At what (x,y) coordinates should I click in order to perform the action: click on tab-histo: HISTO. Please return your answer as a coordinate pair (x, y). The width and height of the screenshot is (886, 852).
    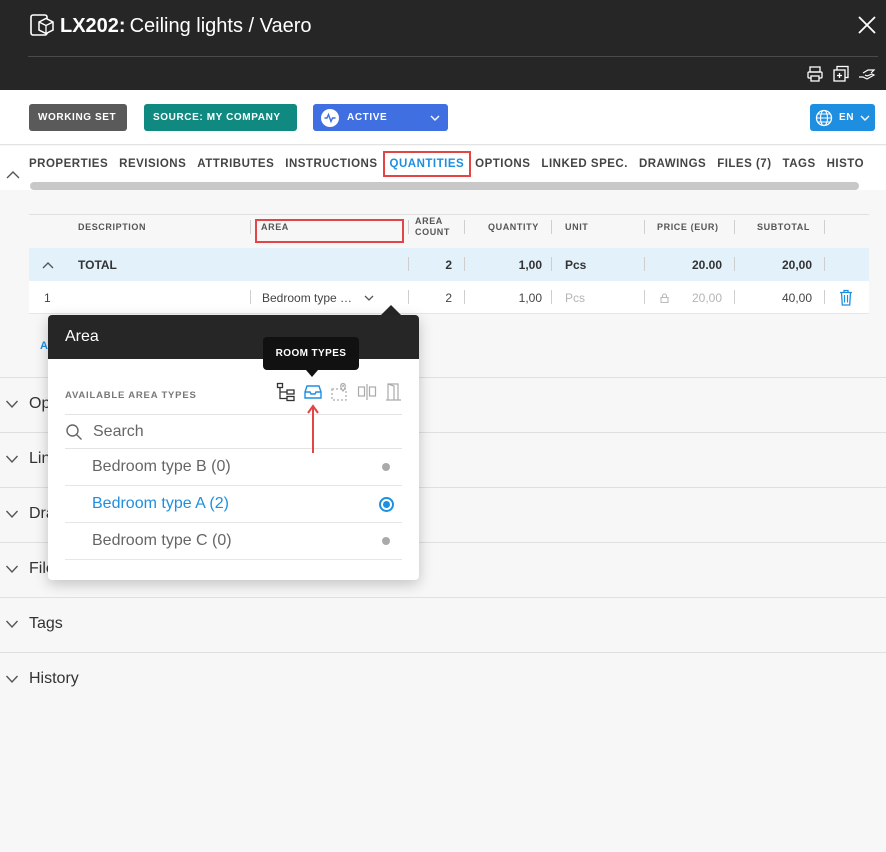
    Looking at the image, I should click on (845, 164).